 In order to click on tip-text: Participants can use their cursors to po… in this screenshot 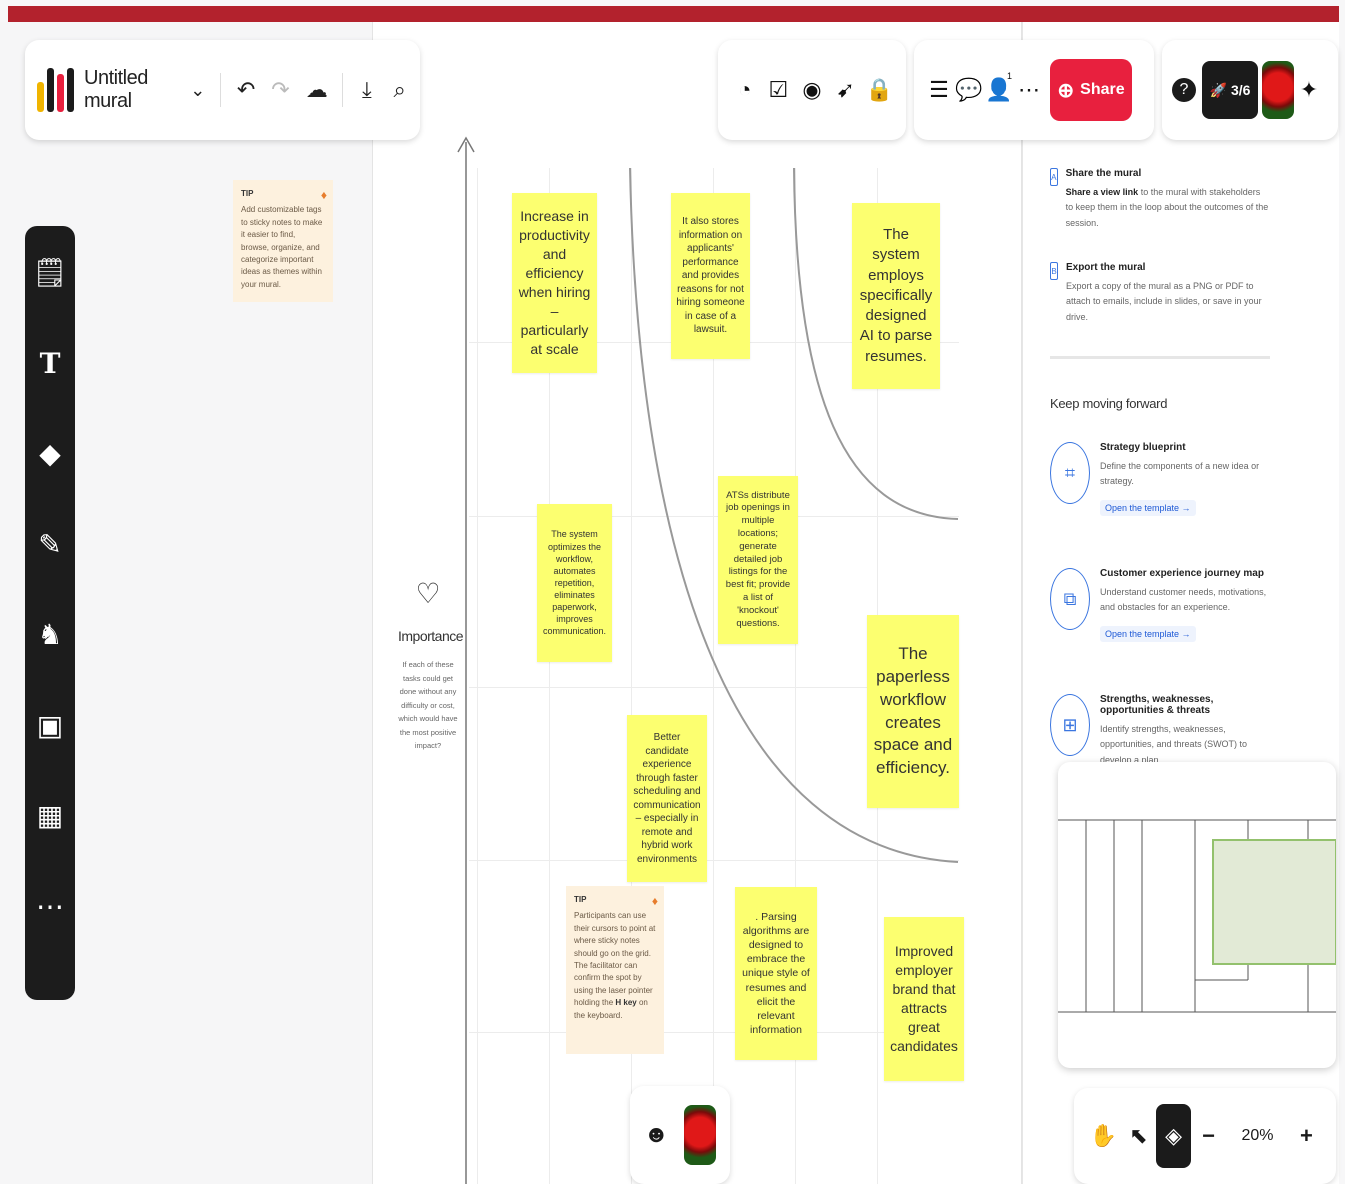, I will do `click(615, 959)`.